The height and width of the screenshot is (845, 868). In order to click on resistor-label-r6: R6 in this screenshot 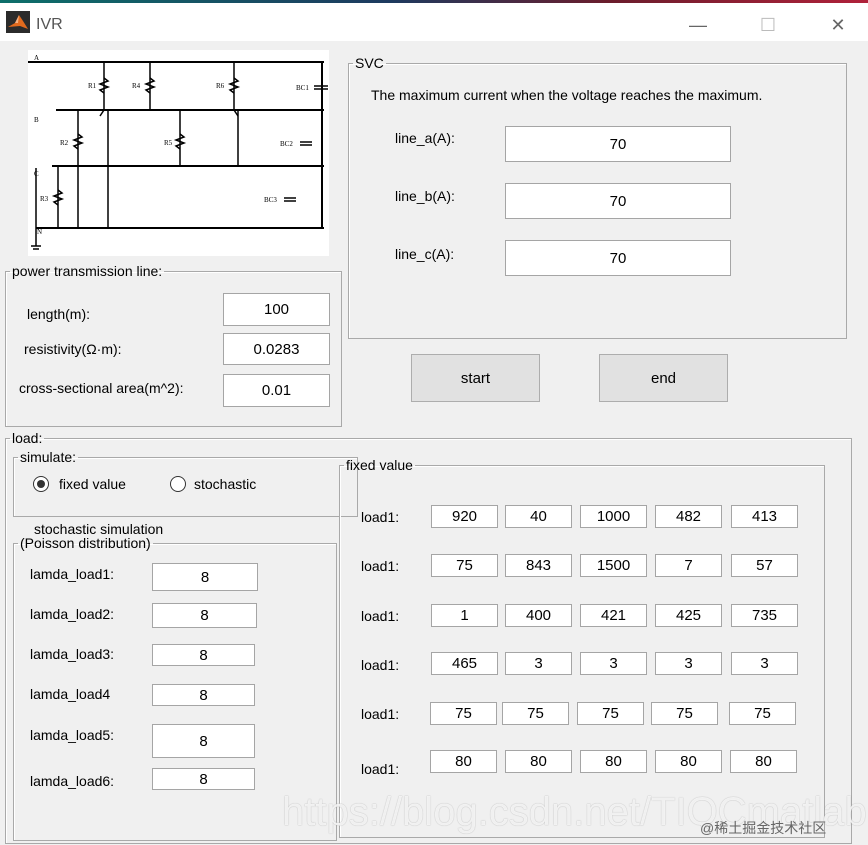, I will do `click(220, 86)`.